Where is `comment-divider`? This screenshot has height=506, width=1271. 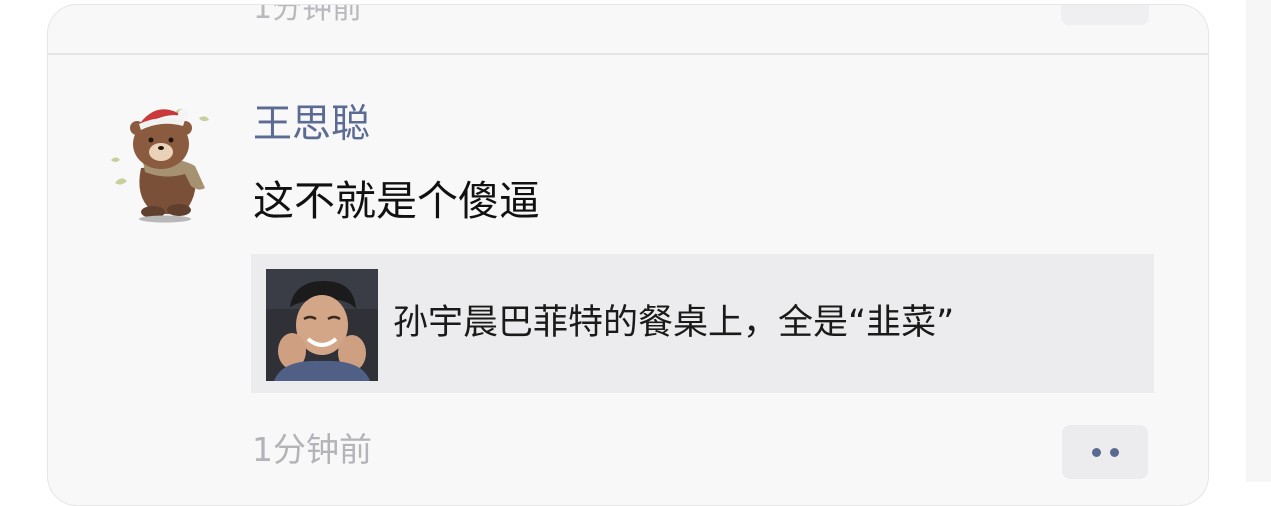
comment-divider is located at coordinates (628, 54).